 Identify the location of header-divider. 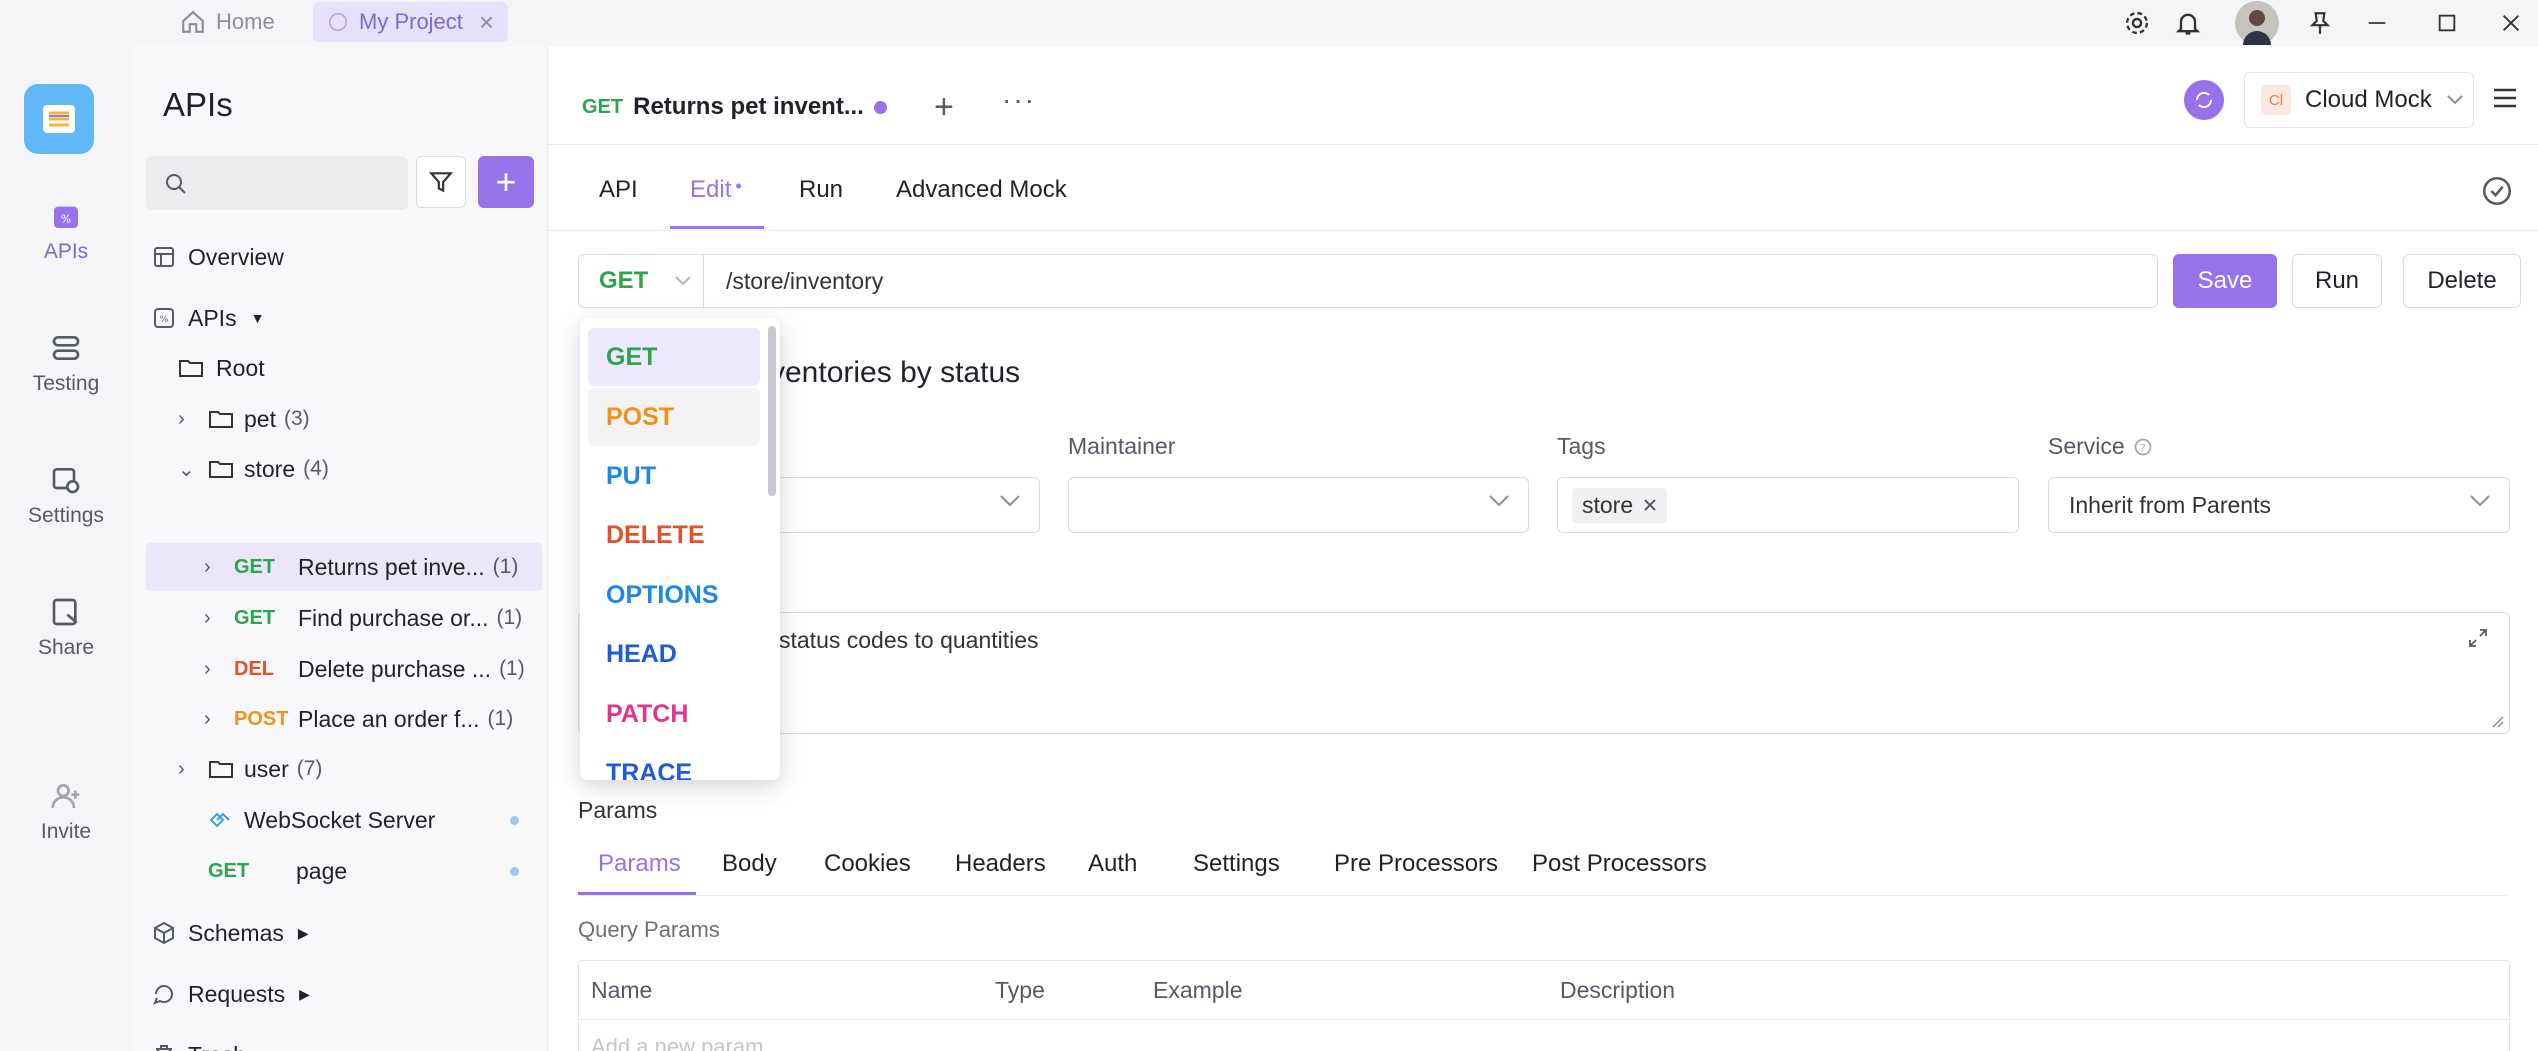
(1543, 144).